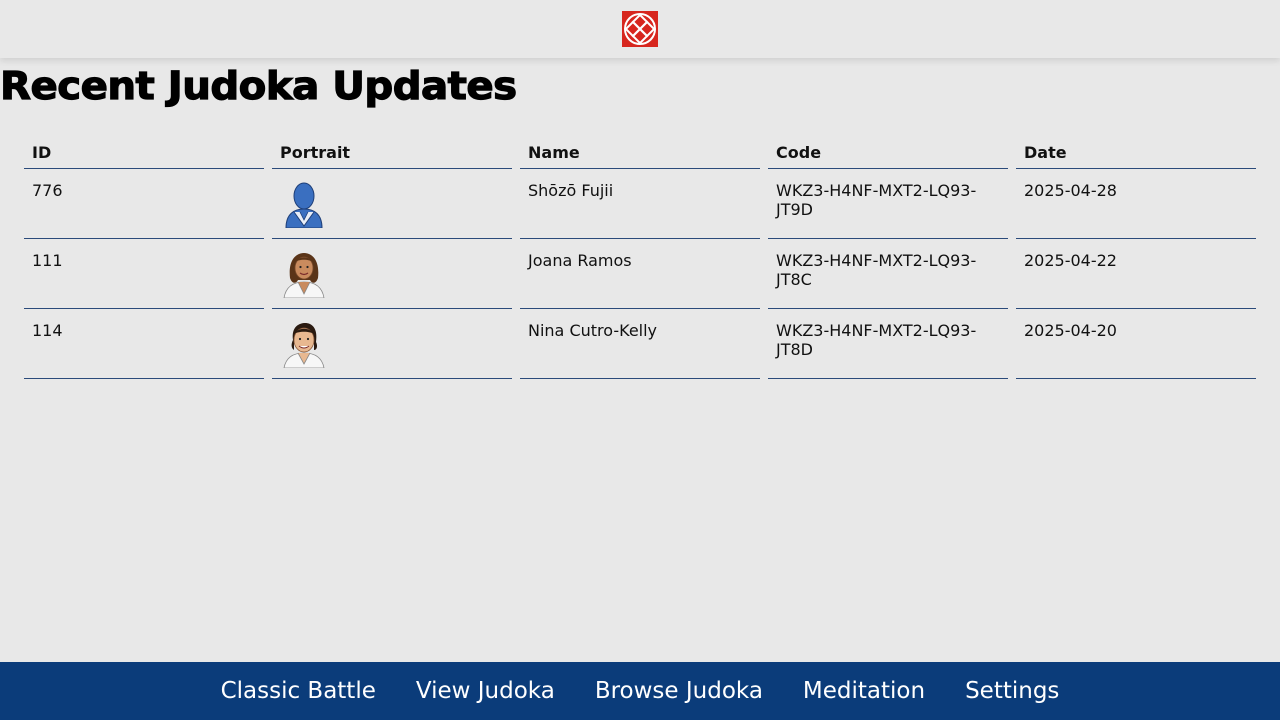 The height and width of the screenshot is (720, 1280). I want to click on column-header-id: ID, so click(144, 154).